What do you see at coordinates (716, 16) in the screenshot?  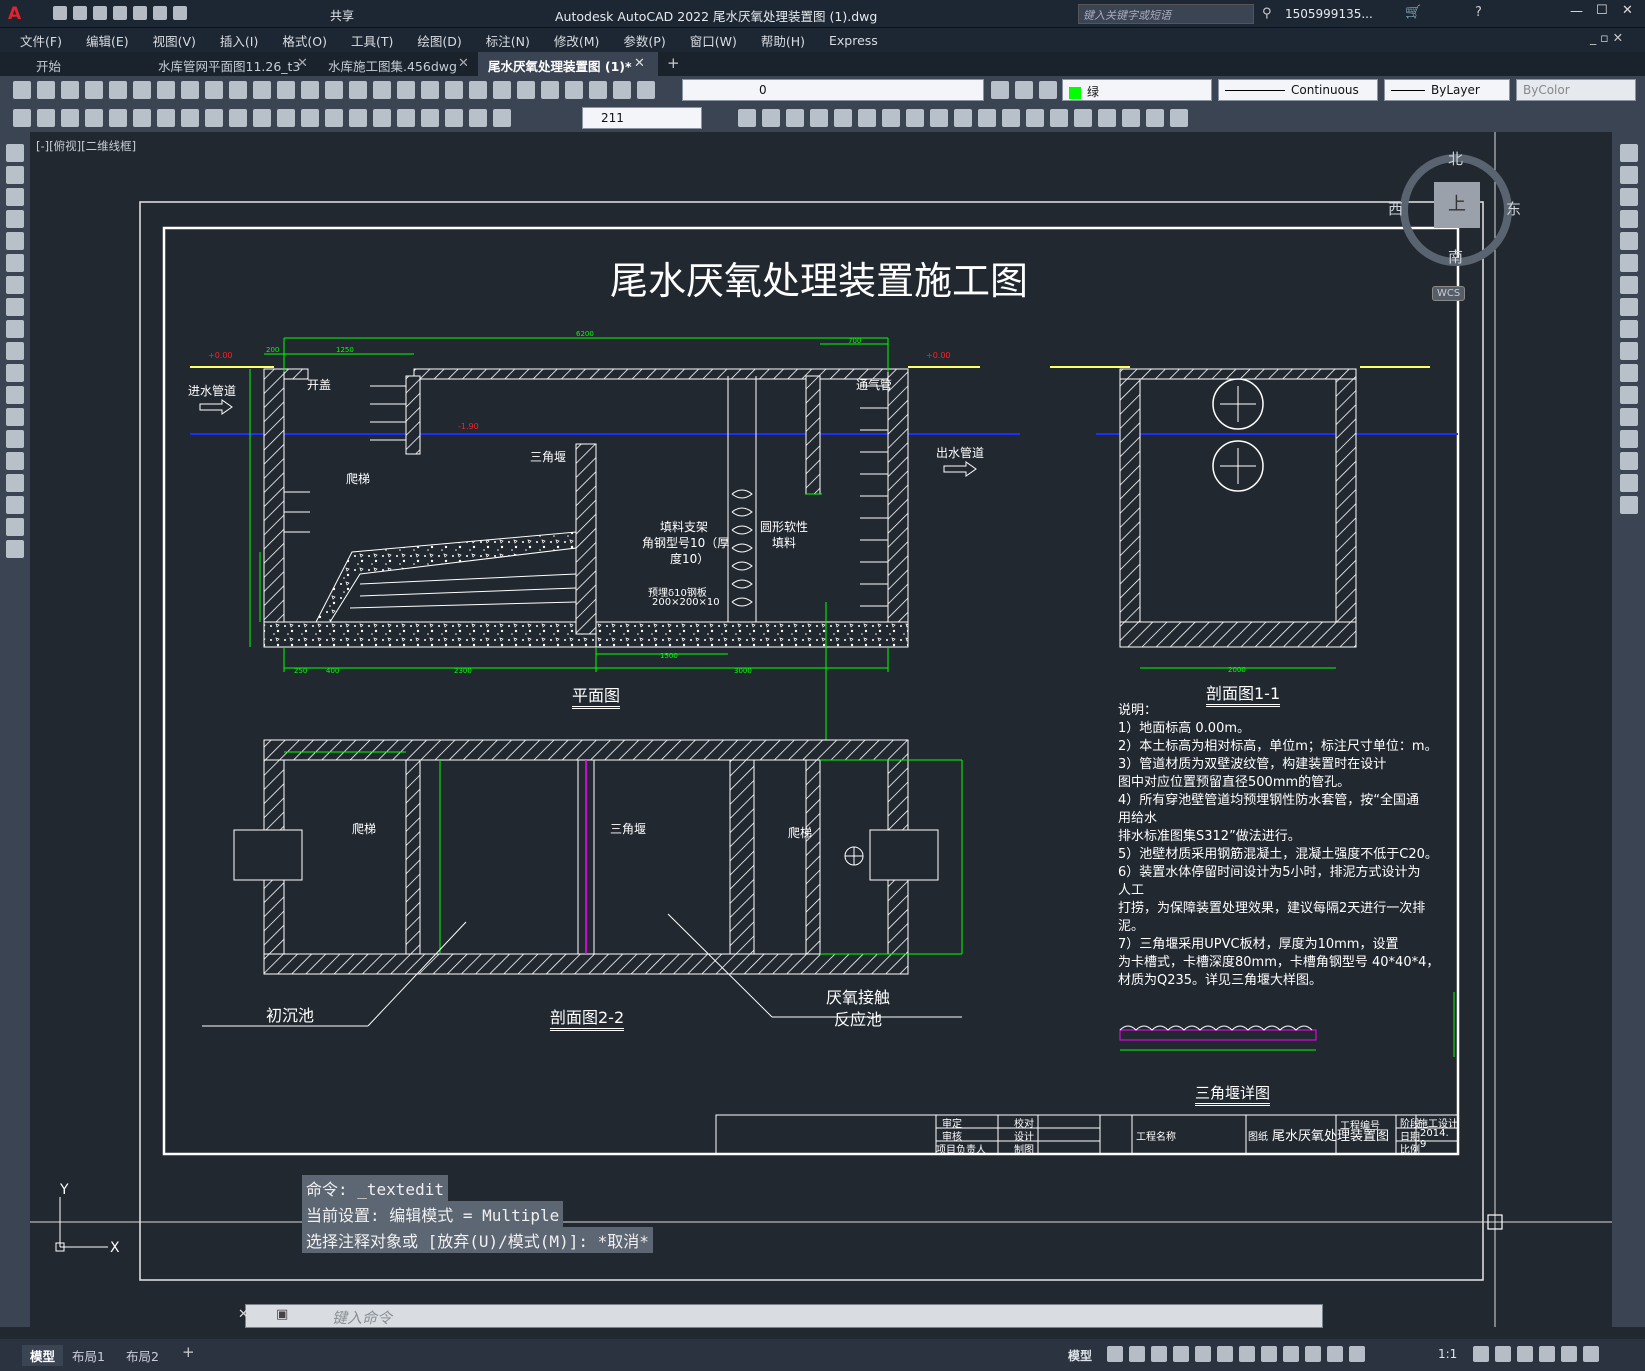 I see `window-title: Autodesk AutoCAD 2022 尾水厌氧处理装置图 (1).dwg` at bounding box center [716, 16].